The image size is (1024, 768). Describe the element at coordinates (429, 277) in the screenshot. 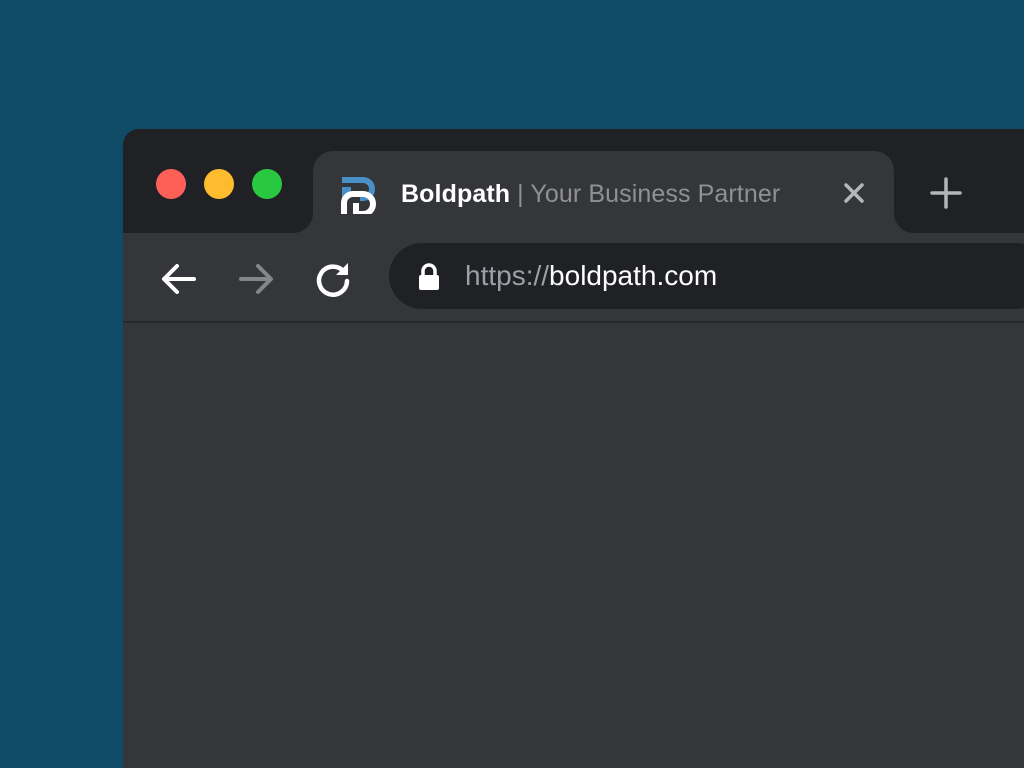

I see `lock-icon` at that location.